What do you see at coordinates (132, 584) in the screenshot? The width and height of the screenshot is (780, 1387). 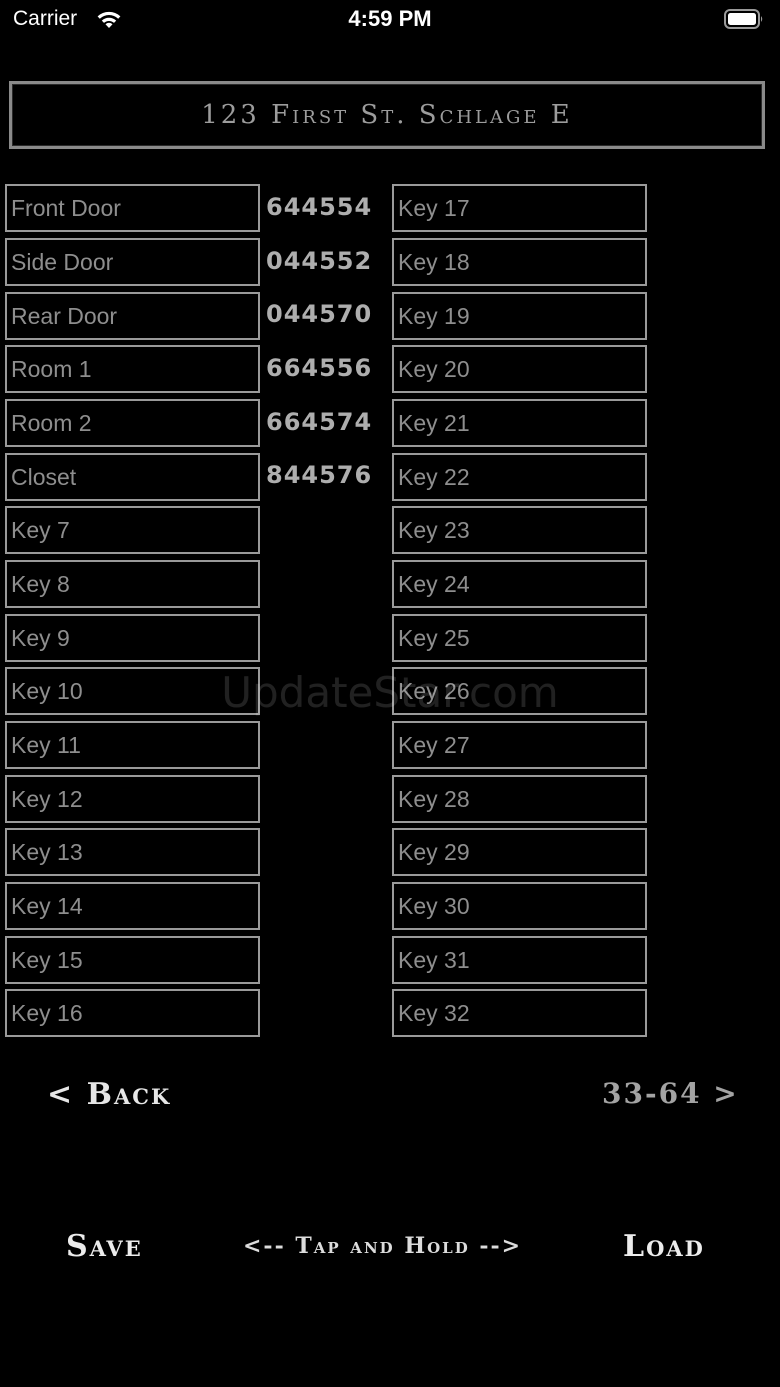 I see `key-name-field: Key 8` at bounding box center [132, 584].